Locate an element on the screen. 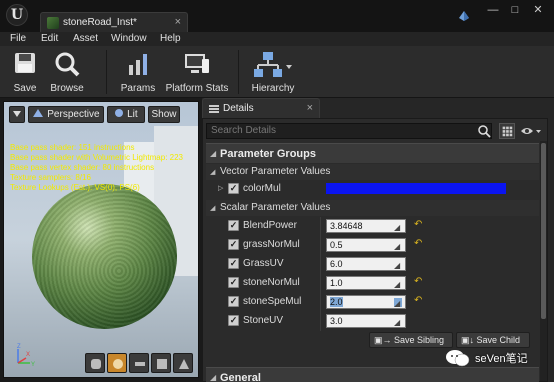 The width and height of the screenshot is (554, 382). param-row-colorMul: ▷ ✓ colorMul is located at coordinates (372, 189).